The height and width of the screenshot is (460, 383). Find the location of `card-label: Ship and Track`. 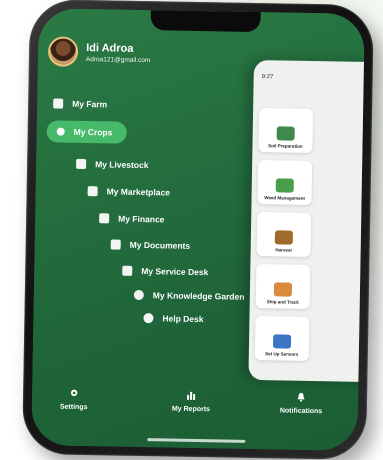

card-label: Ship and Track is located at coordinates (282, 301).